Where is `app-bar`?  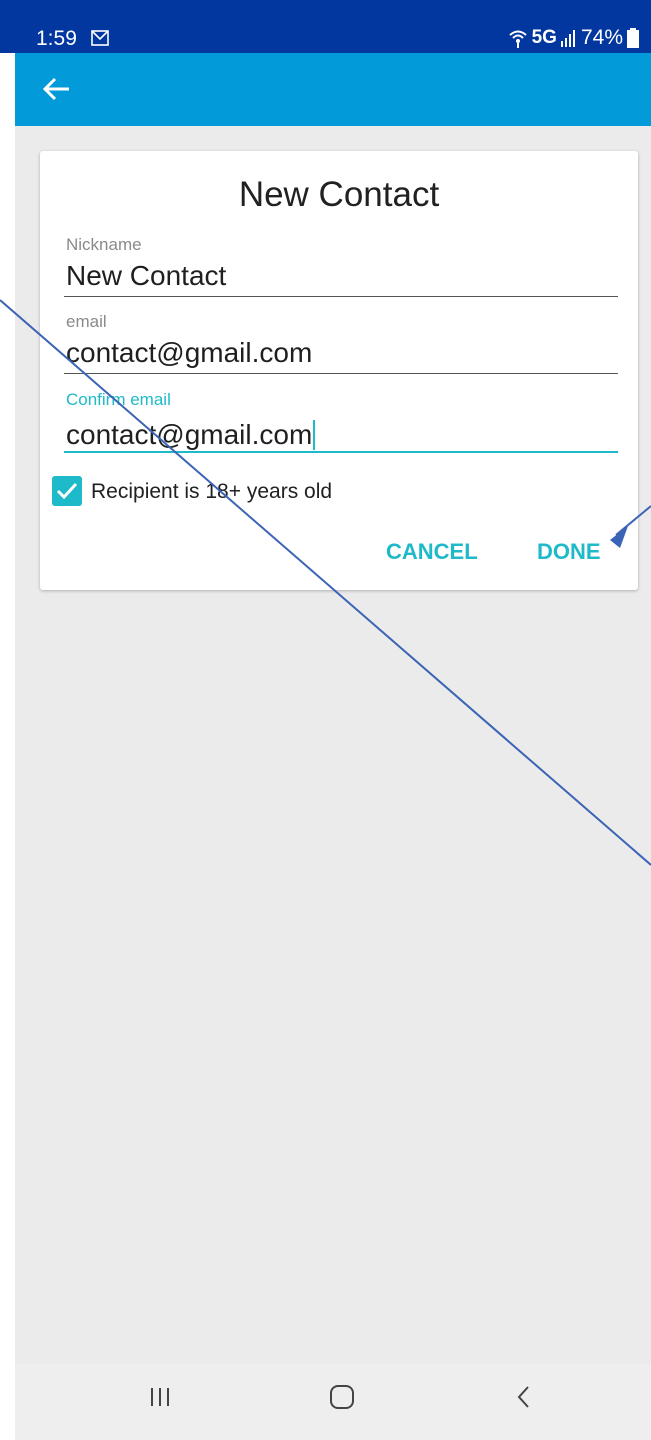
app-bar is located at coordinates (333, 89).